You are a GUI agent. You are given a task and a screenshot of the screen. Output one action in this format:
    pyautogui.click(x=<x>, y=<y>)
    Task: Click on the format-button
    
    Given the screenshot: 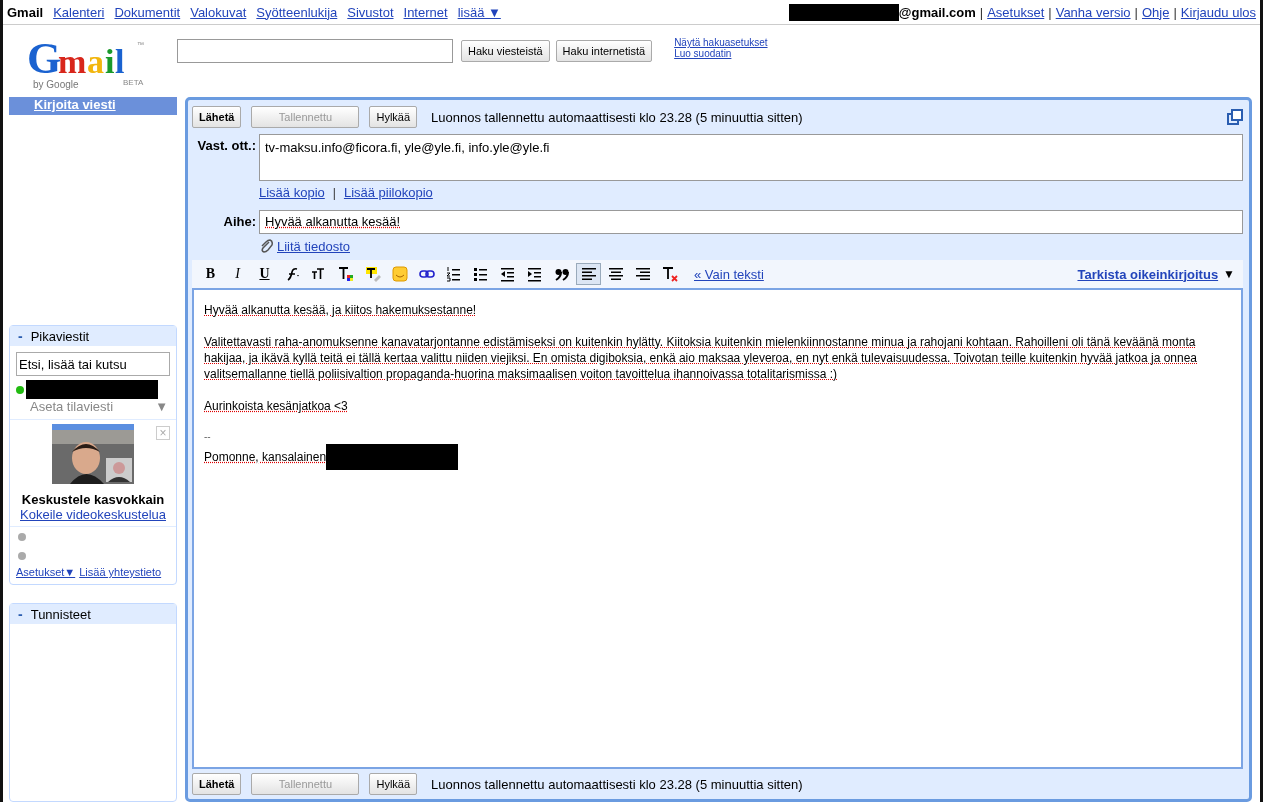 What is the action you would take?
    pyautogui.click(x=588, y=274)
    